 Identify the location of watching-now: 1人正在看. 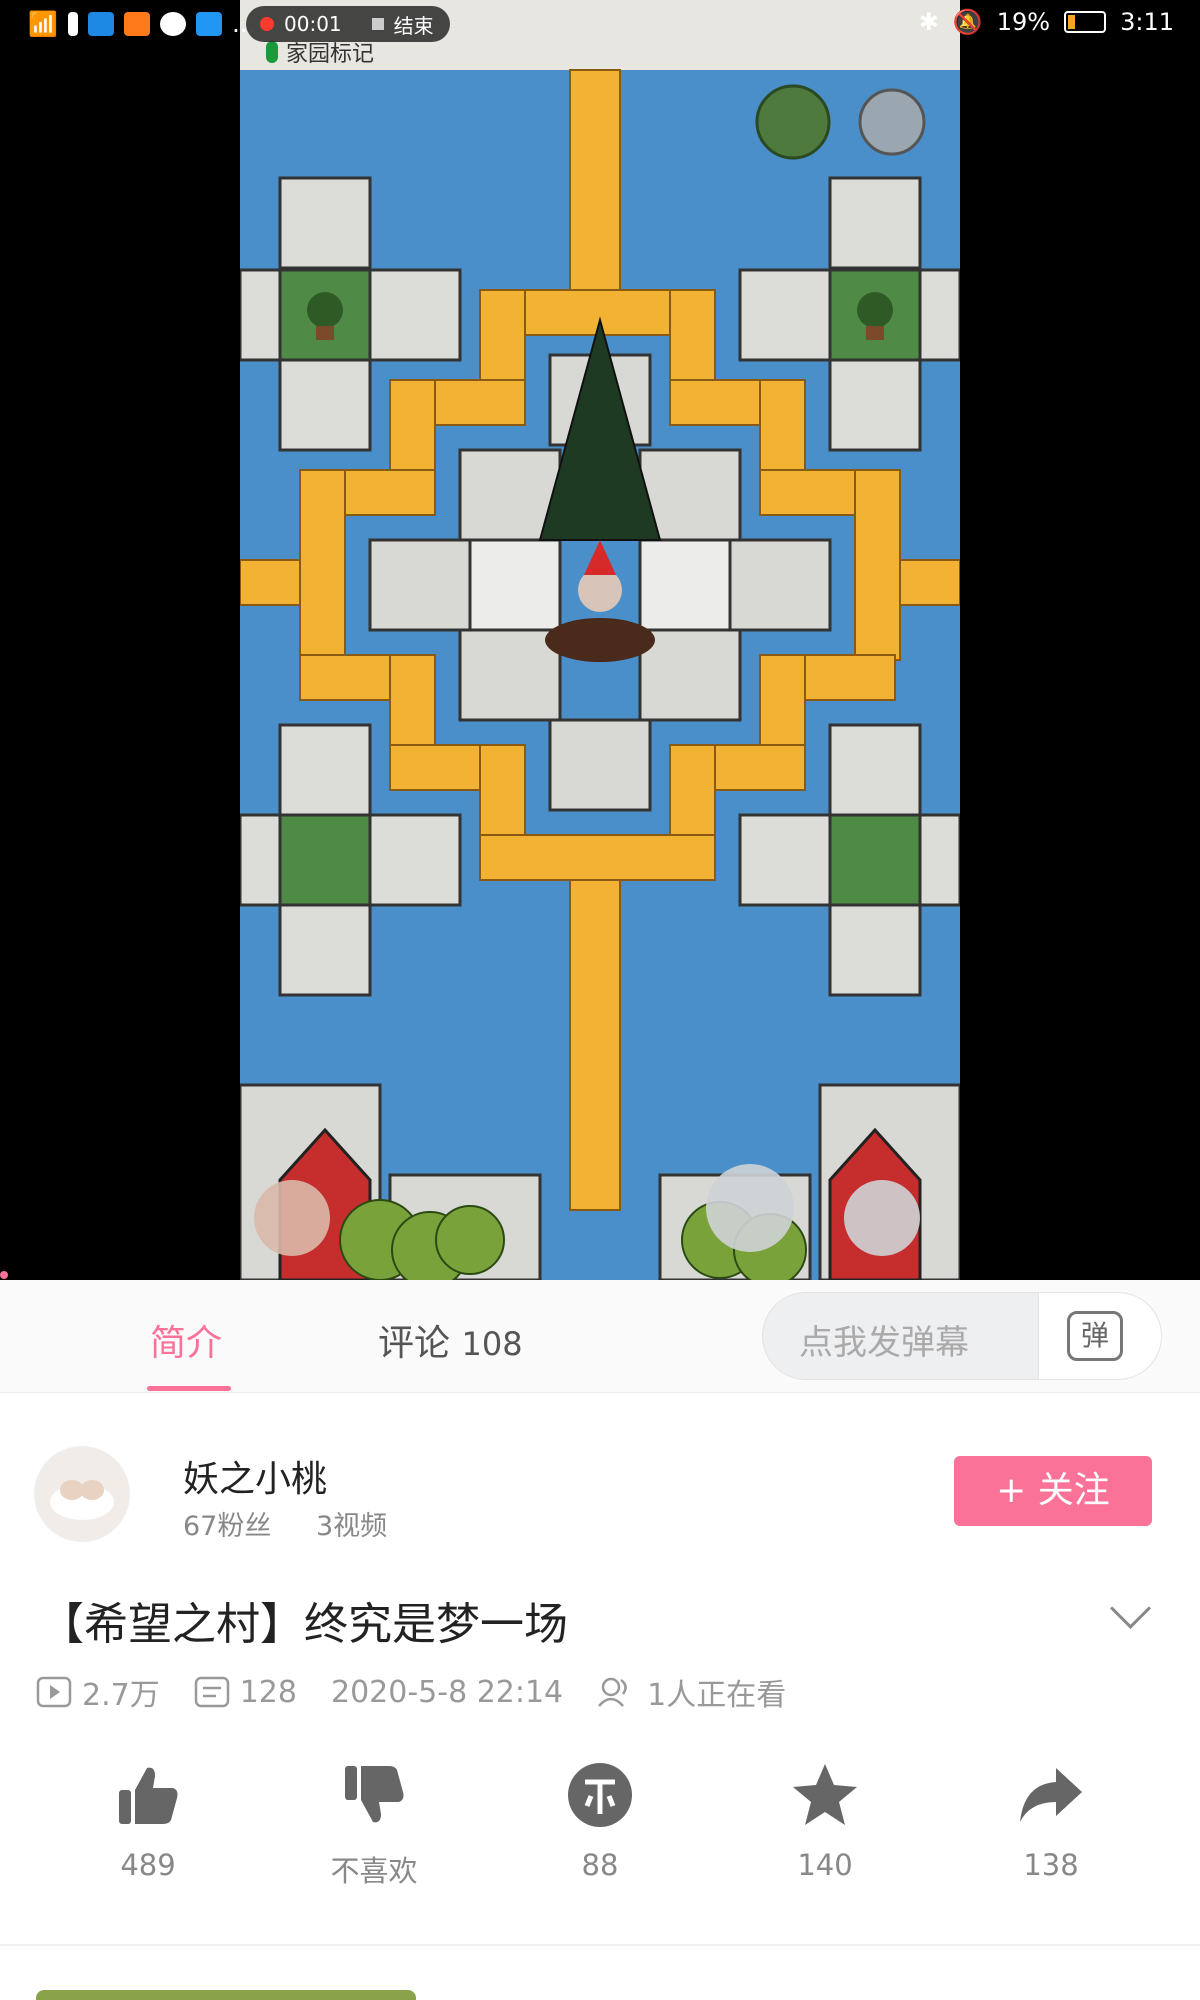
(717, 1695).